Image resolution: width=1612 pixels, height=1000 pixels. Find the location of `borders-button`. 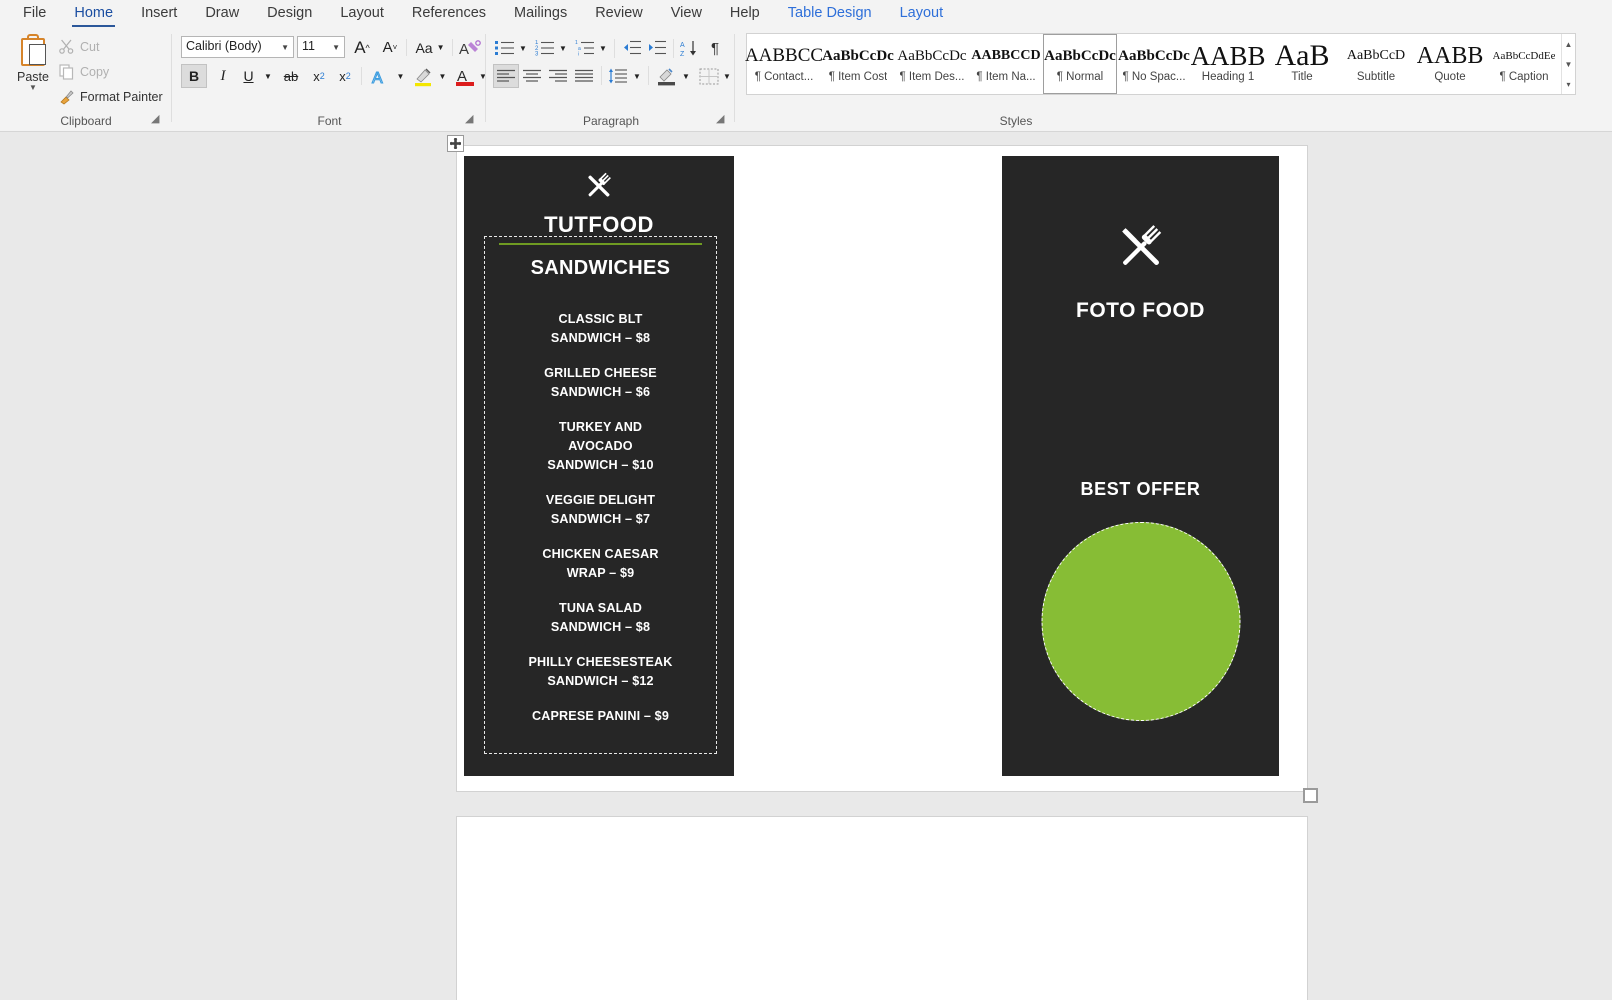

borders-button is located at coordinates (708, 76).